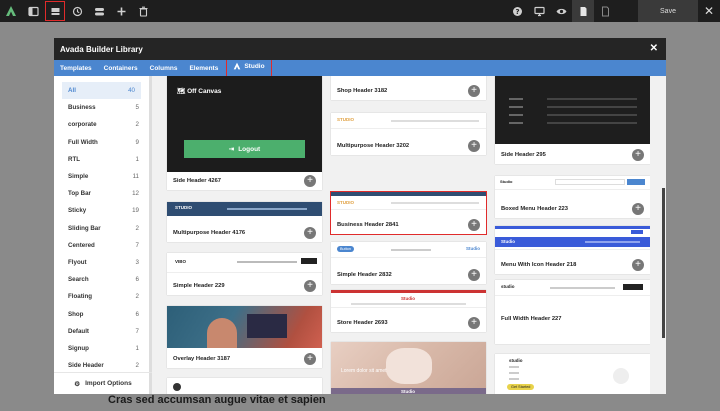 This screenshot has height=411, width=720. Describe the element at coordinates (202, 359) in the screenshot. I see `template-label: Overlay Header 3187` at that location.